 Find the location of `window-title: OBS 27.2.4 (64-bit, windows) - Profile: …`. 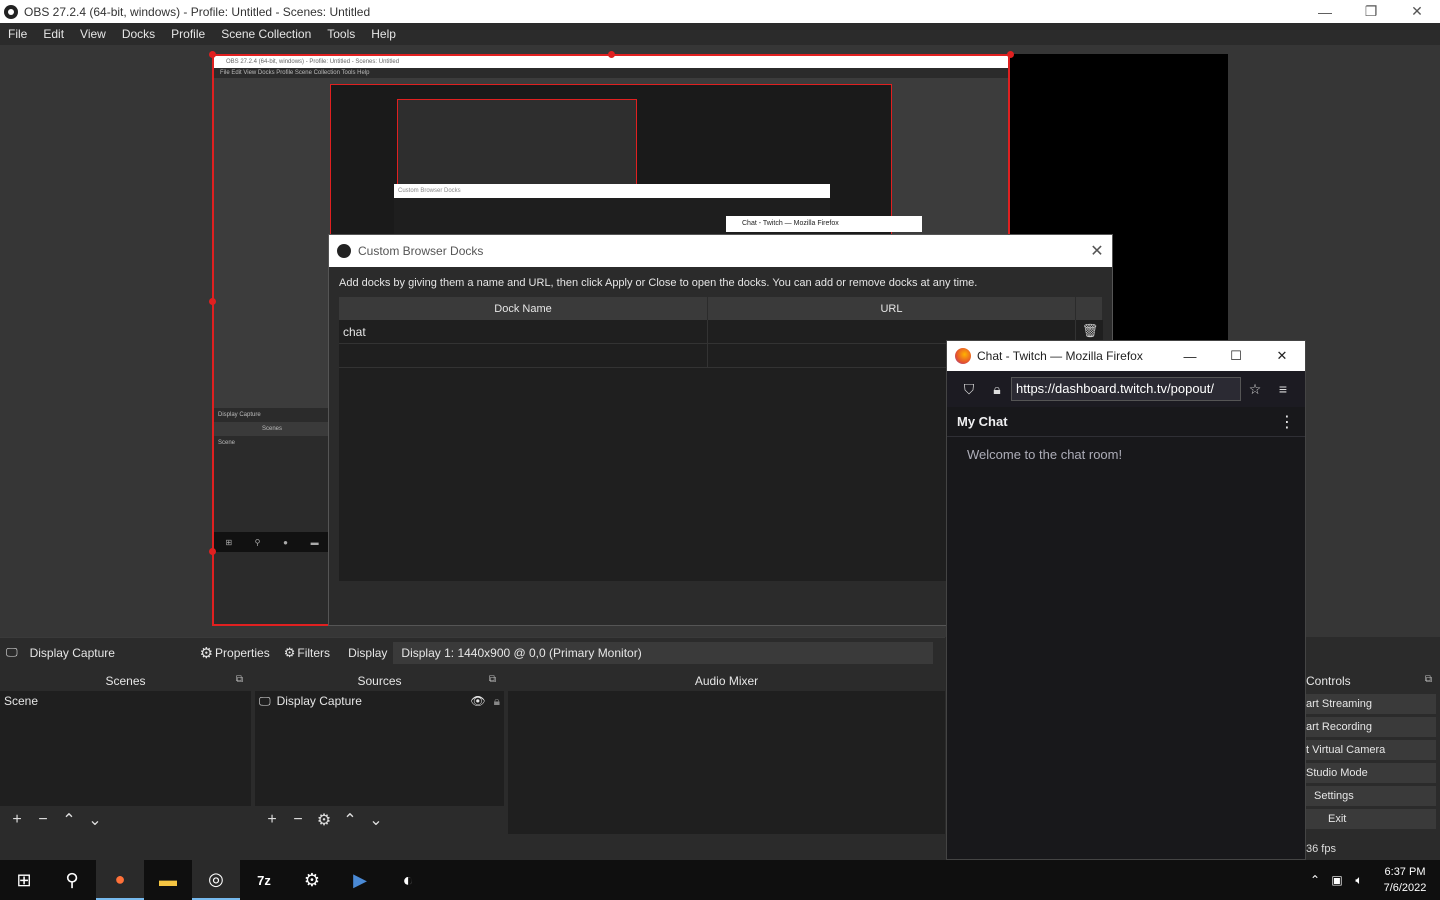

window-title: OBS 27.2.4 (64-bit, windows) - Profile: … is located at coordinates (197, 11).